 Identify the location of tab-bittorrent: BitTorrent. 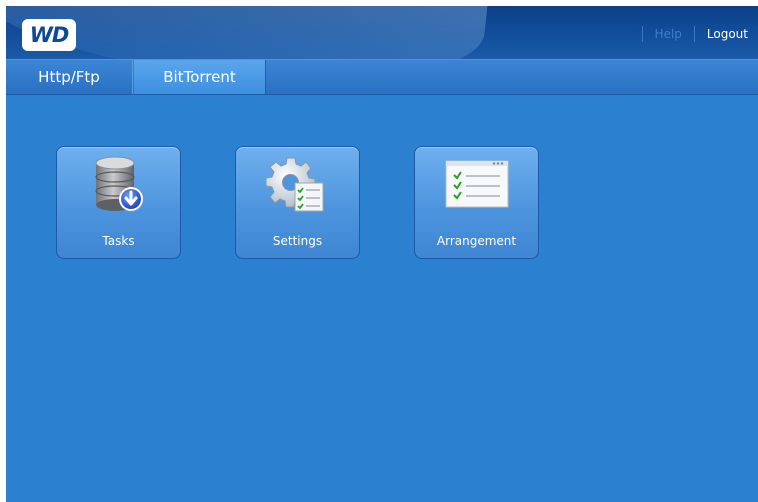
(200, 77).